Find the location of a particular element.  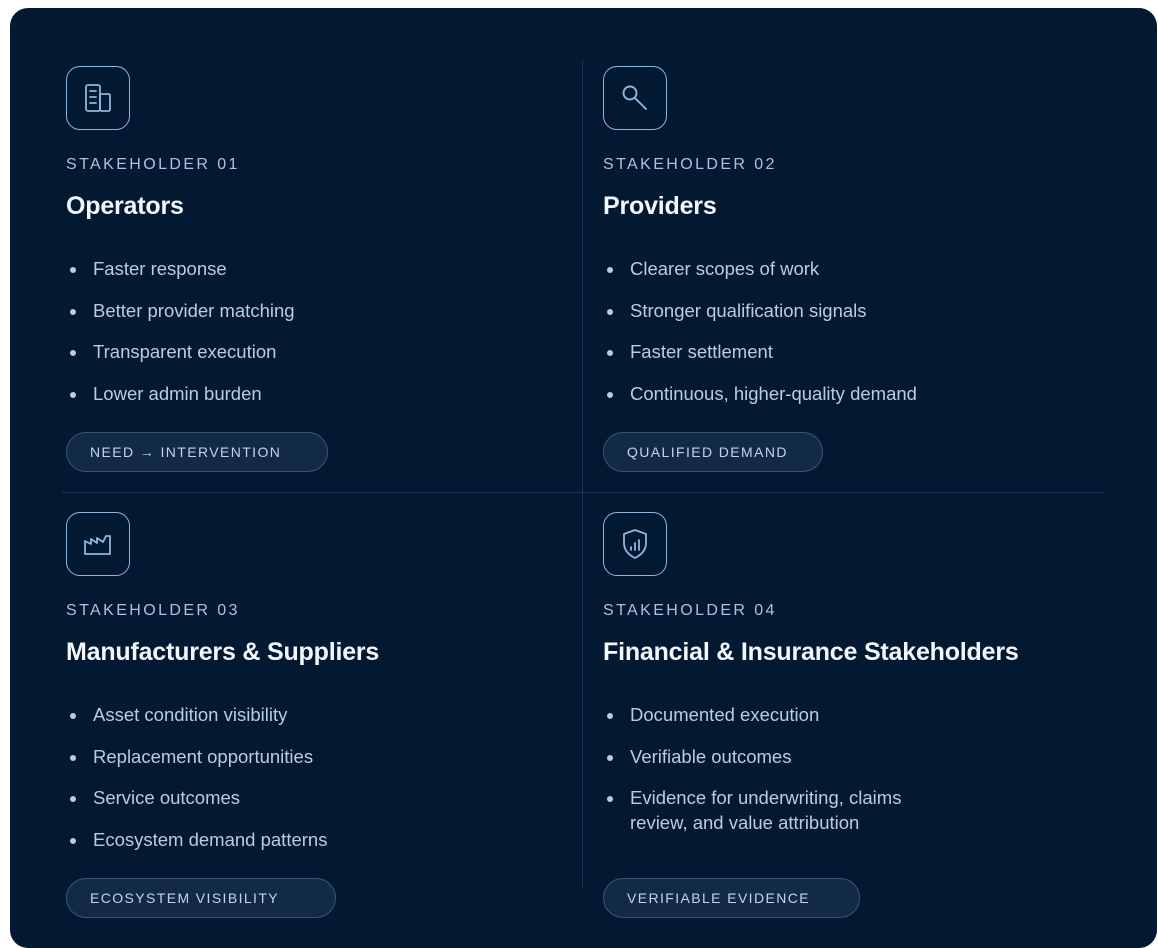

benefit-item: Faster settlement is located at coordinates (781, 351).